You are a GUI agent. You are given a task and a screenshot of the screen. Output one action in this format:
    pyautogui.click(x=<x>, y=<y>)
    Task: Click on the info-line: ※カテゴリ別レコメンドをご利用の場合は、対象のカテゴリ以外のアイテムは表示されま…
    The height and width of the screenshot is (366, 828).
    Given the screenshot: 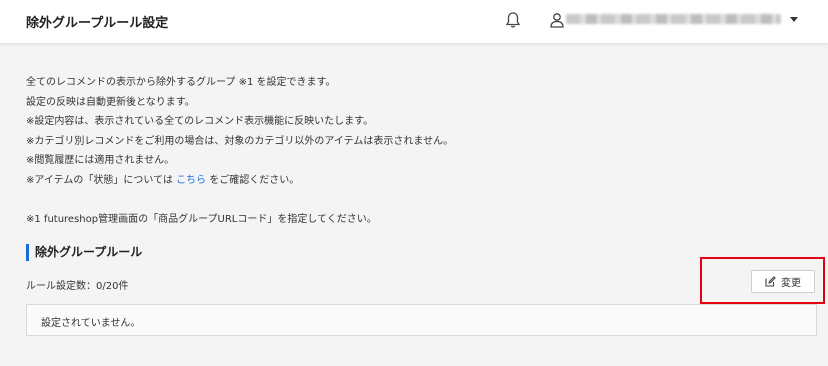 What is the action you would take?
    pyautogui.click(x=240, y=141)
    